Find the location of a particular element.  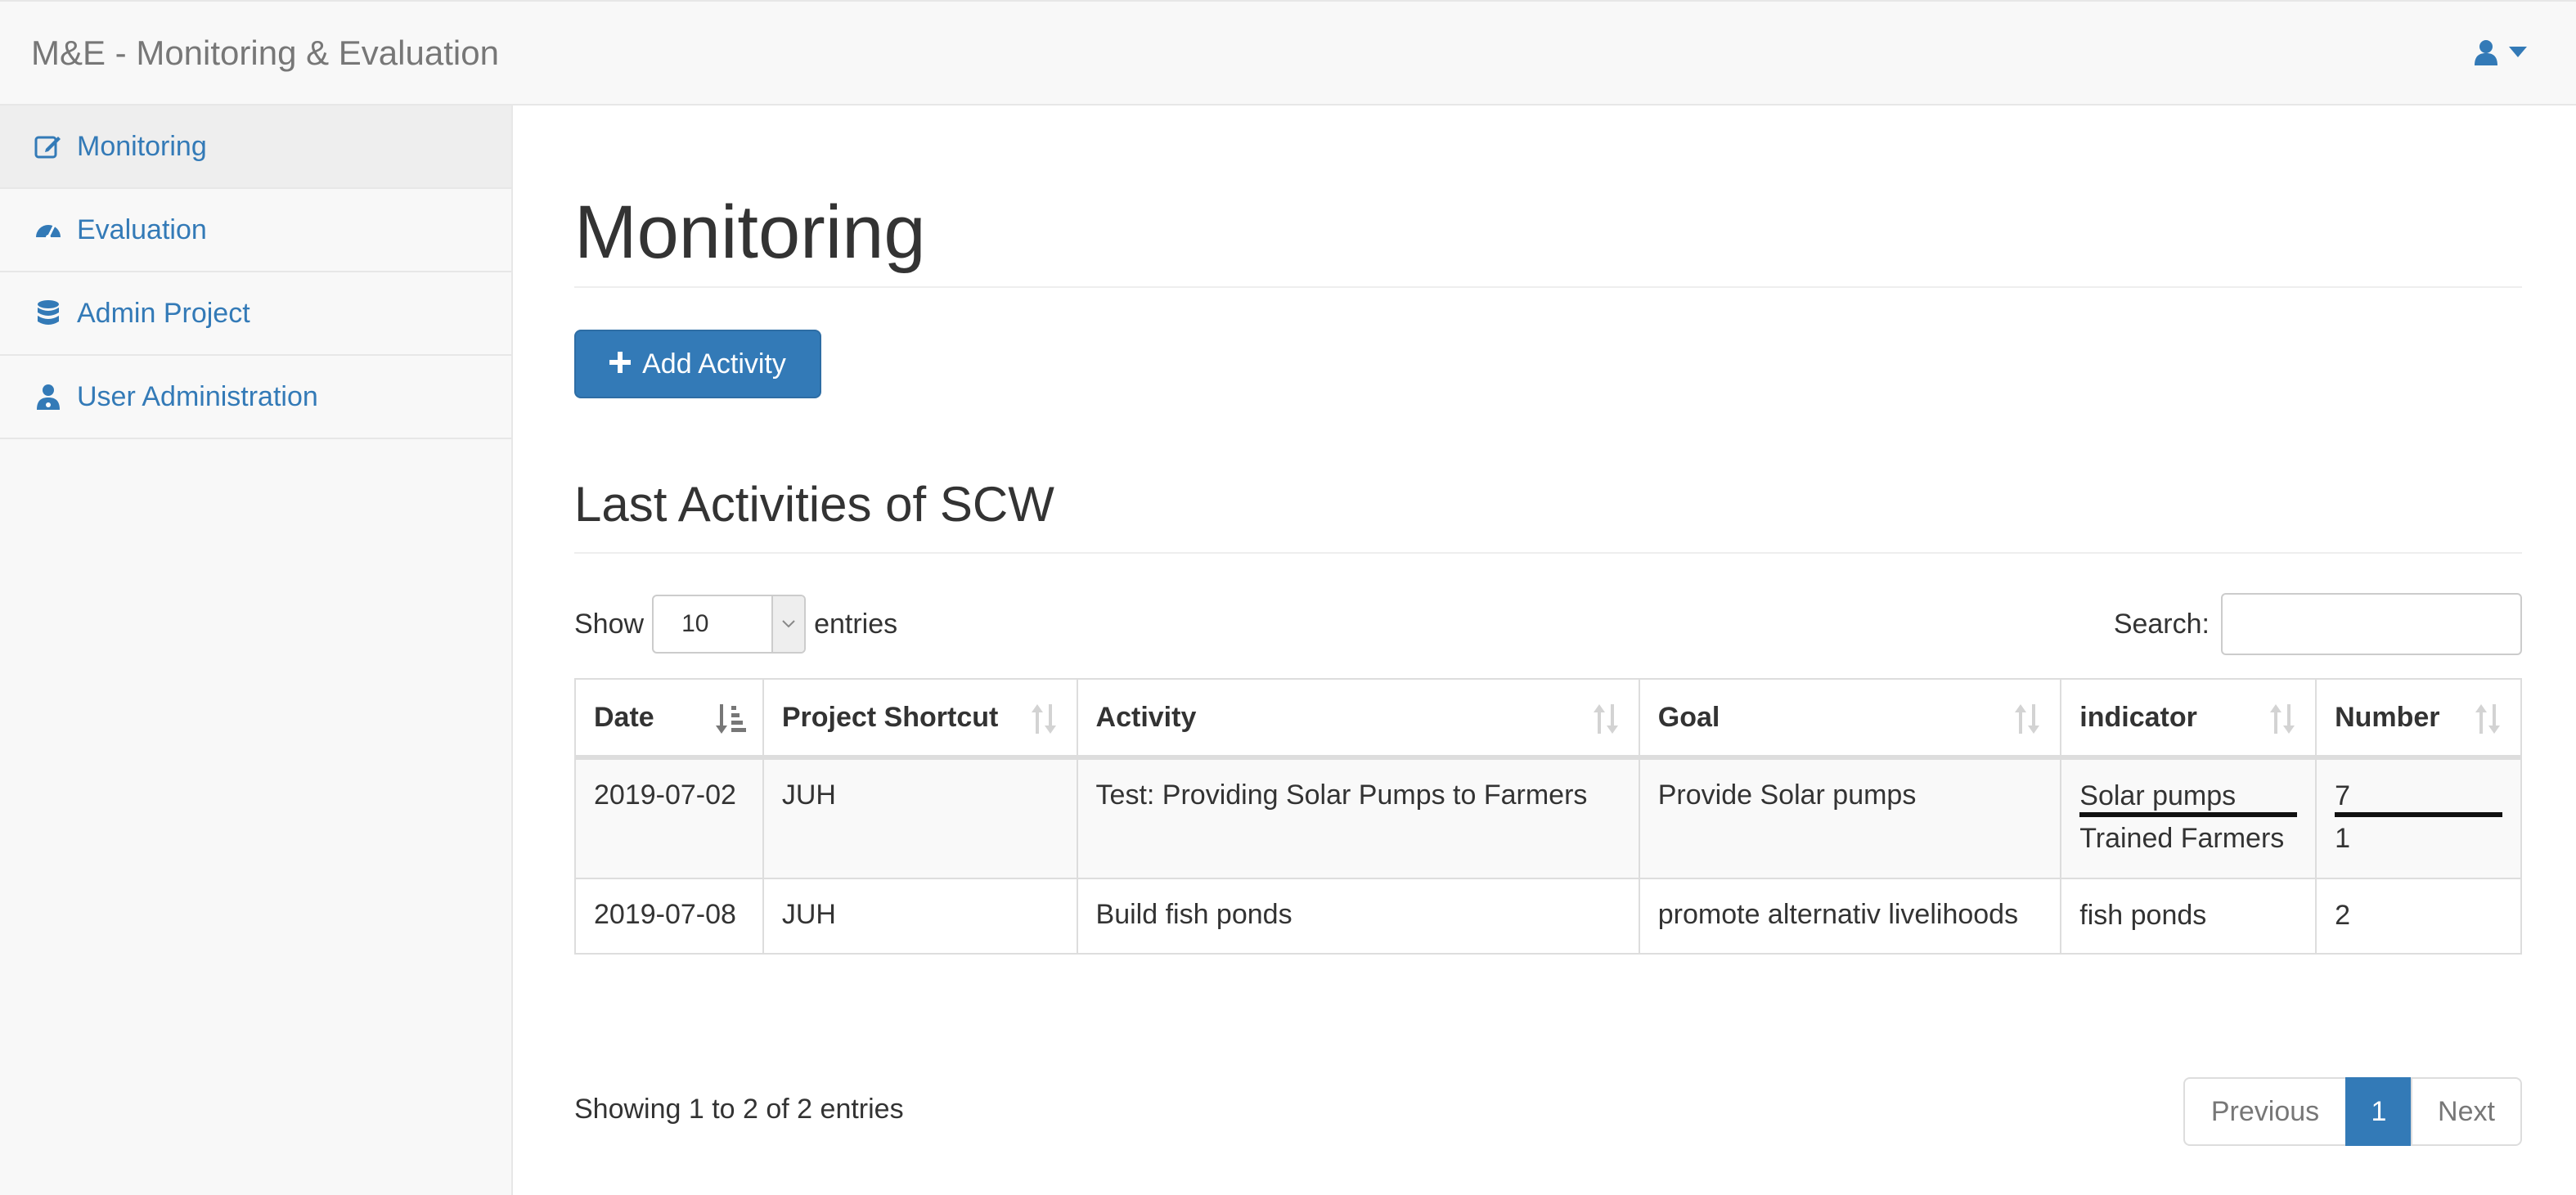

dashboard-icon is located at coordinates (48, 230).